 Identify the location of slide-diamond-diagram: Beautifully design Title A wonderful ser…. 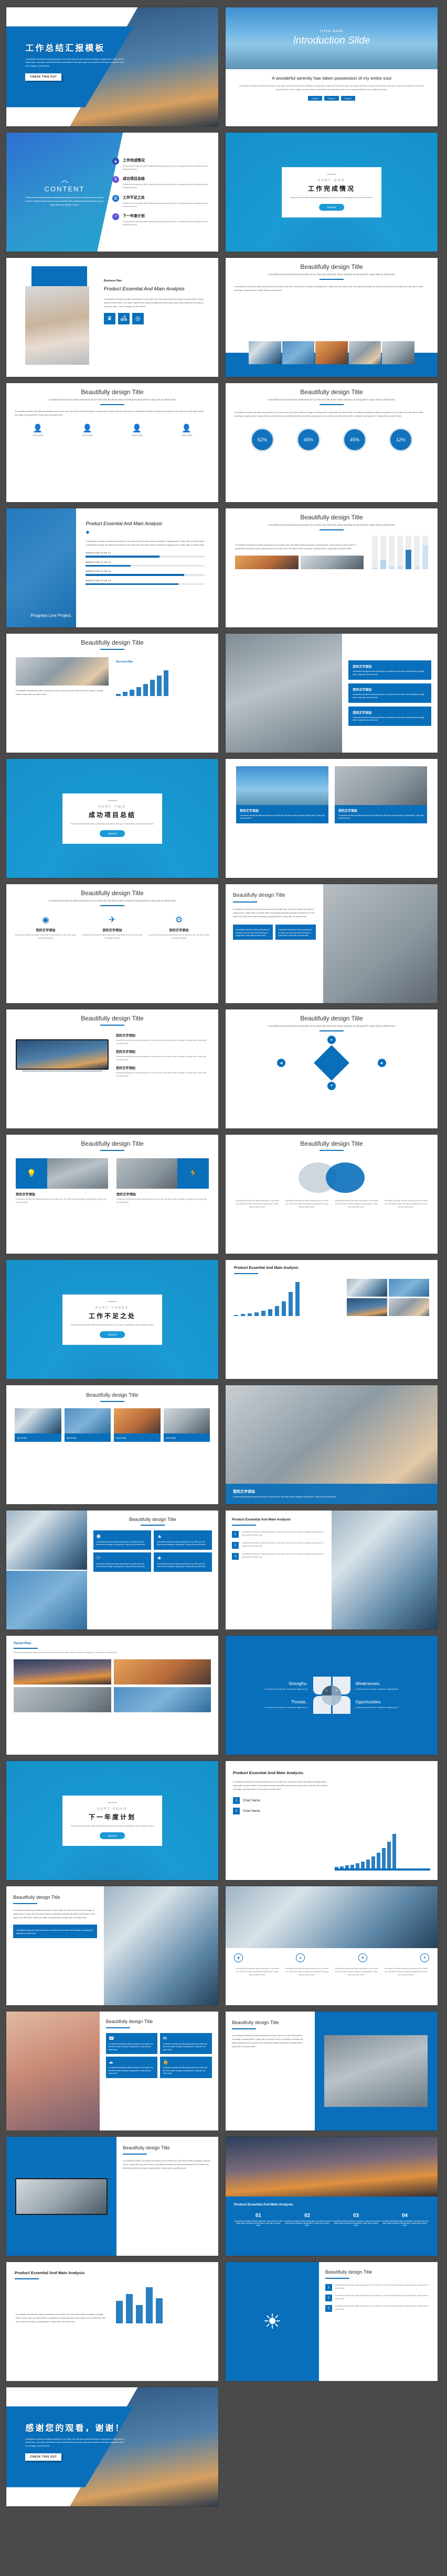
(332, 1068).